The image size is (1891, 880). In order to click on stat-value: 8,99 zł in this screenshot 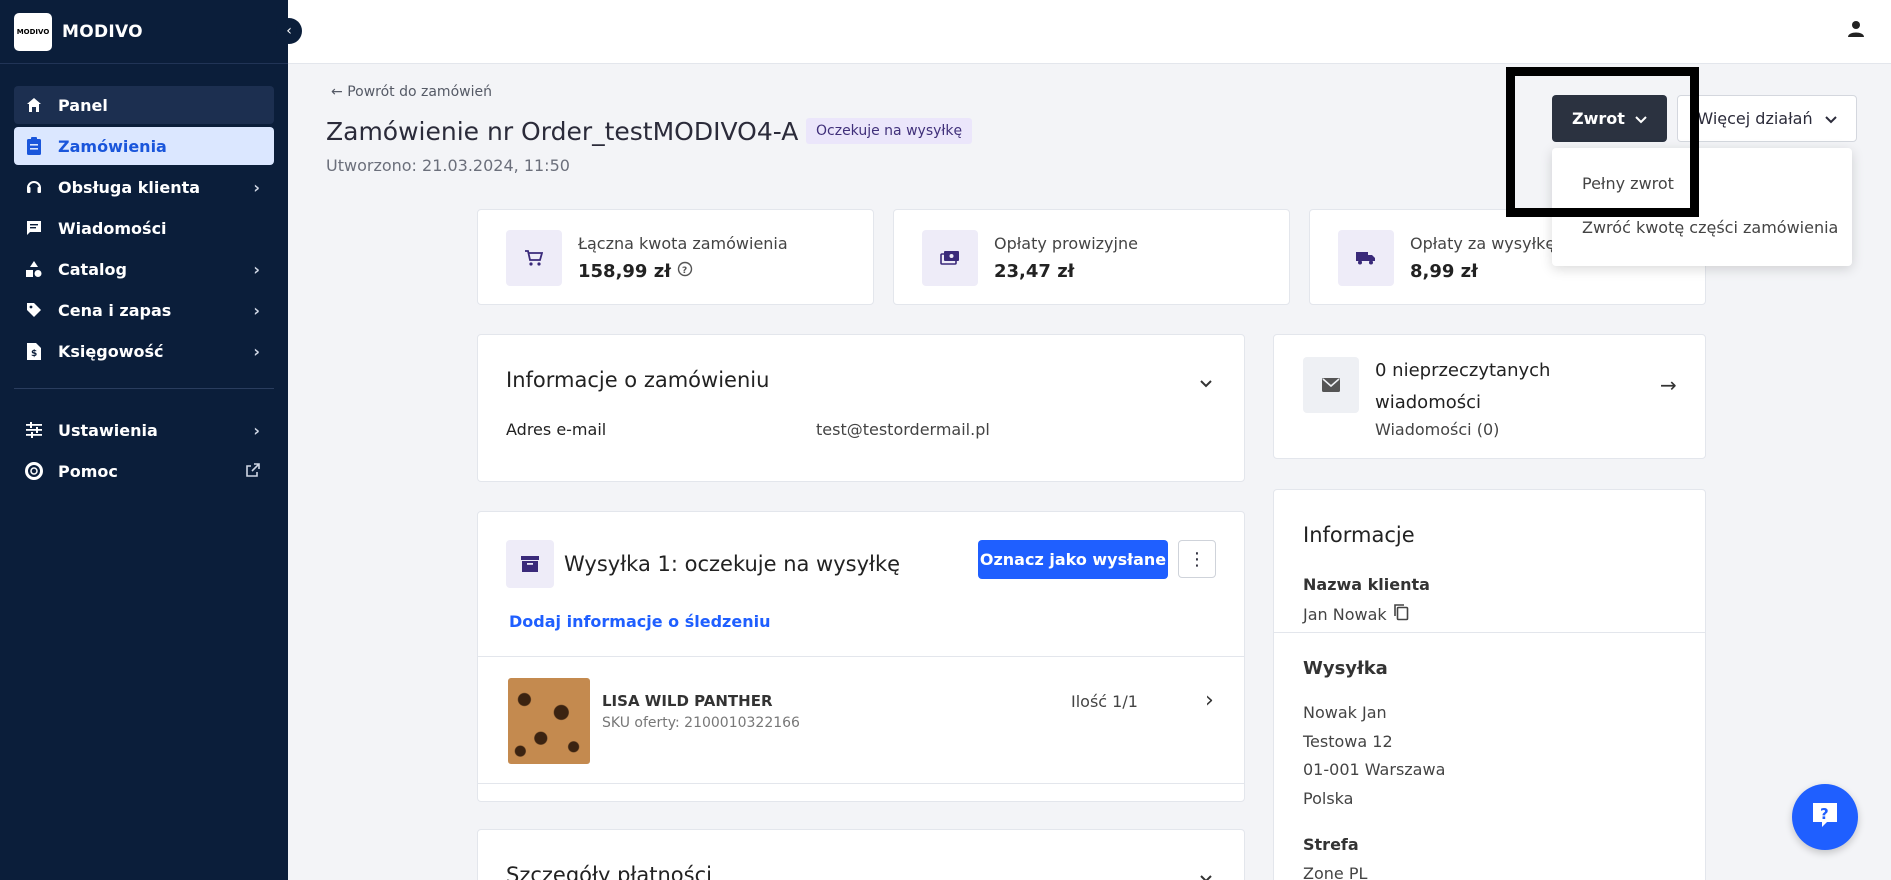, I will do `click(1444, 271)`.